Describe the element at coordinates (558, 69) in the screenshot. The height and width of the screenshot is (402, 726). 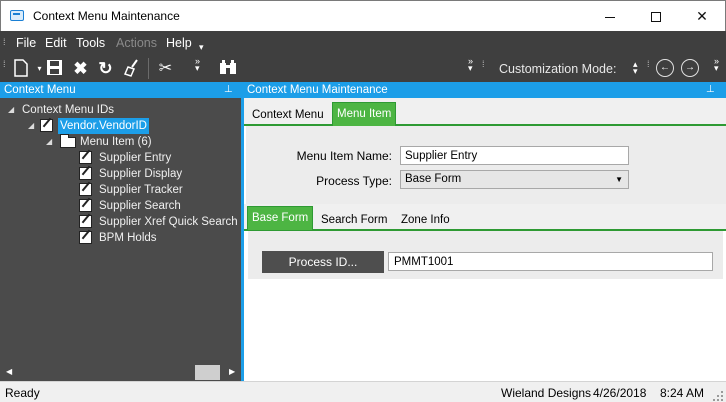
I see `customization-mode-label: Customization Mode:` at that location.